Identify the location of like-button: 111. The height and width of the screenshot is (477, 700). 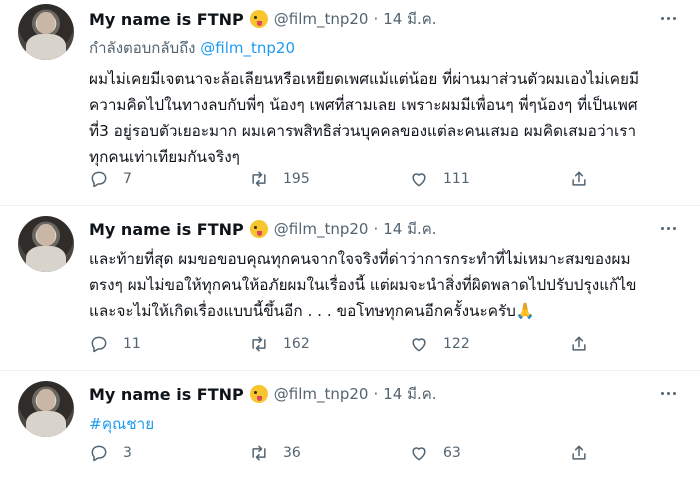
(489, 179).